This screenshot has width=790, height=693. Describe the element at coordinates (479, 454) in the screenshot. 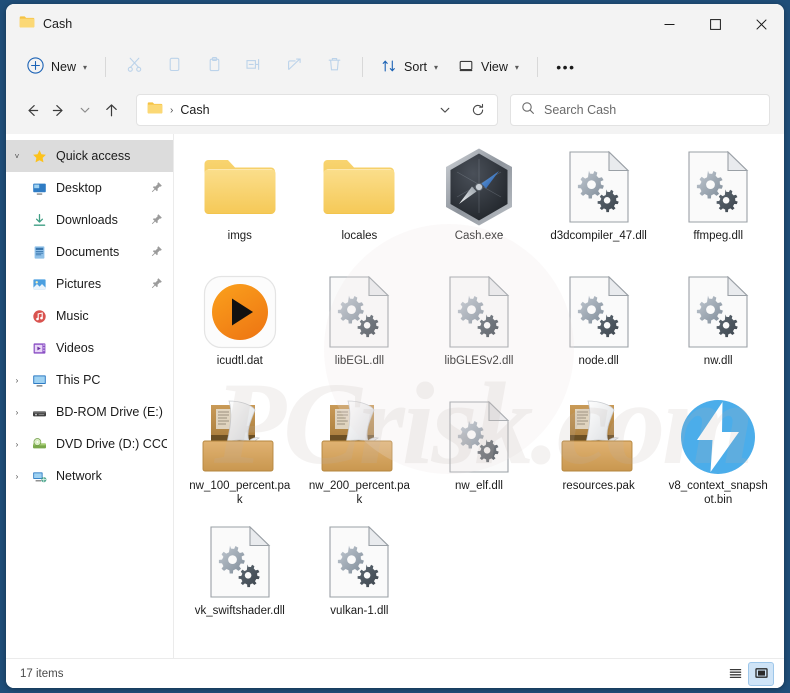

I see `file-item: nw_elf.dll` at that location.